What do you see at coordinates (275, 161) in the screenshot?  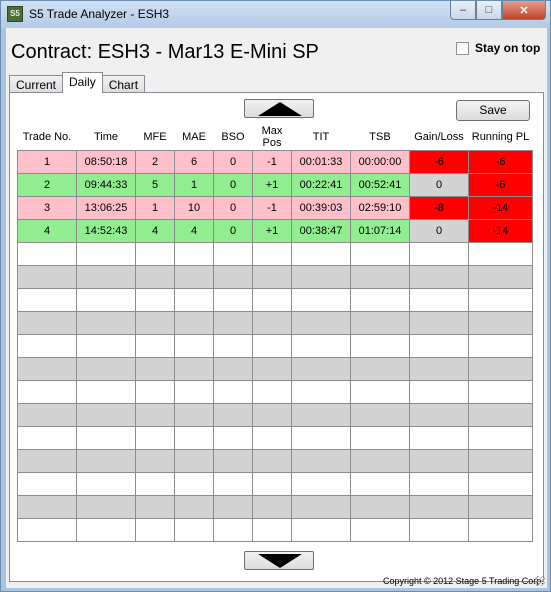 I see `table-row: 1 08:50:18 2 6 0 -1 00:01:33 00:00:00 -6 -6` at bounding box center [275, 161].